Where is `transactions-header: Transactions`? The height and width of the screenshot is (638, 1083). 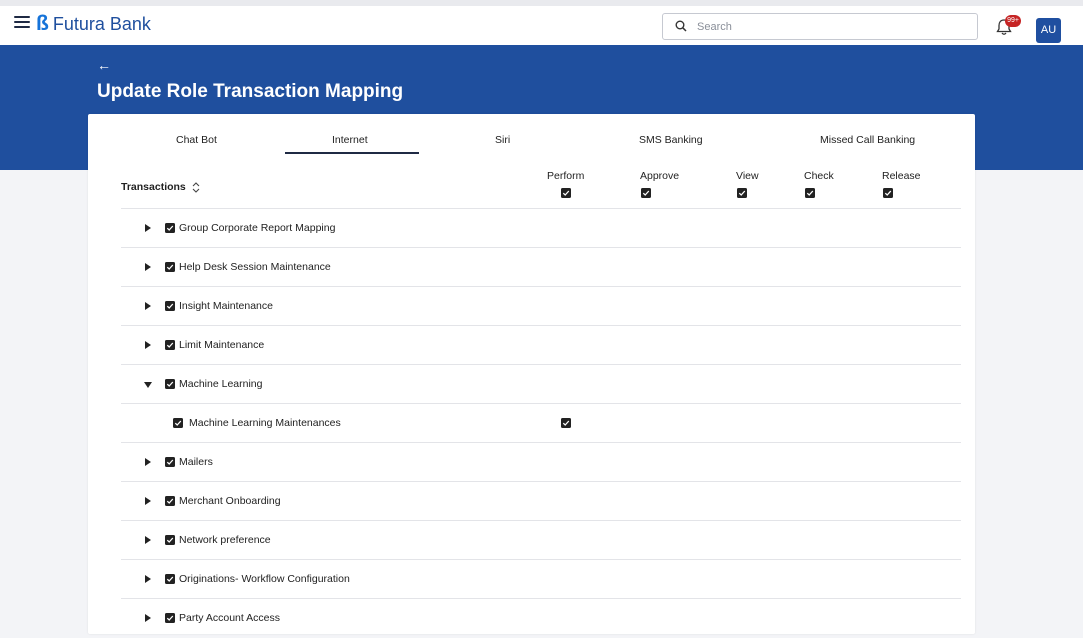
transactions-header: Transactions is located at coordinates (160, 187).